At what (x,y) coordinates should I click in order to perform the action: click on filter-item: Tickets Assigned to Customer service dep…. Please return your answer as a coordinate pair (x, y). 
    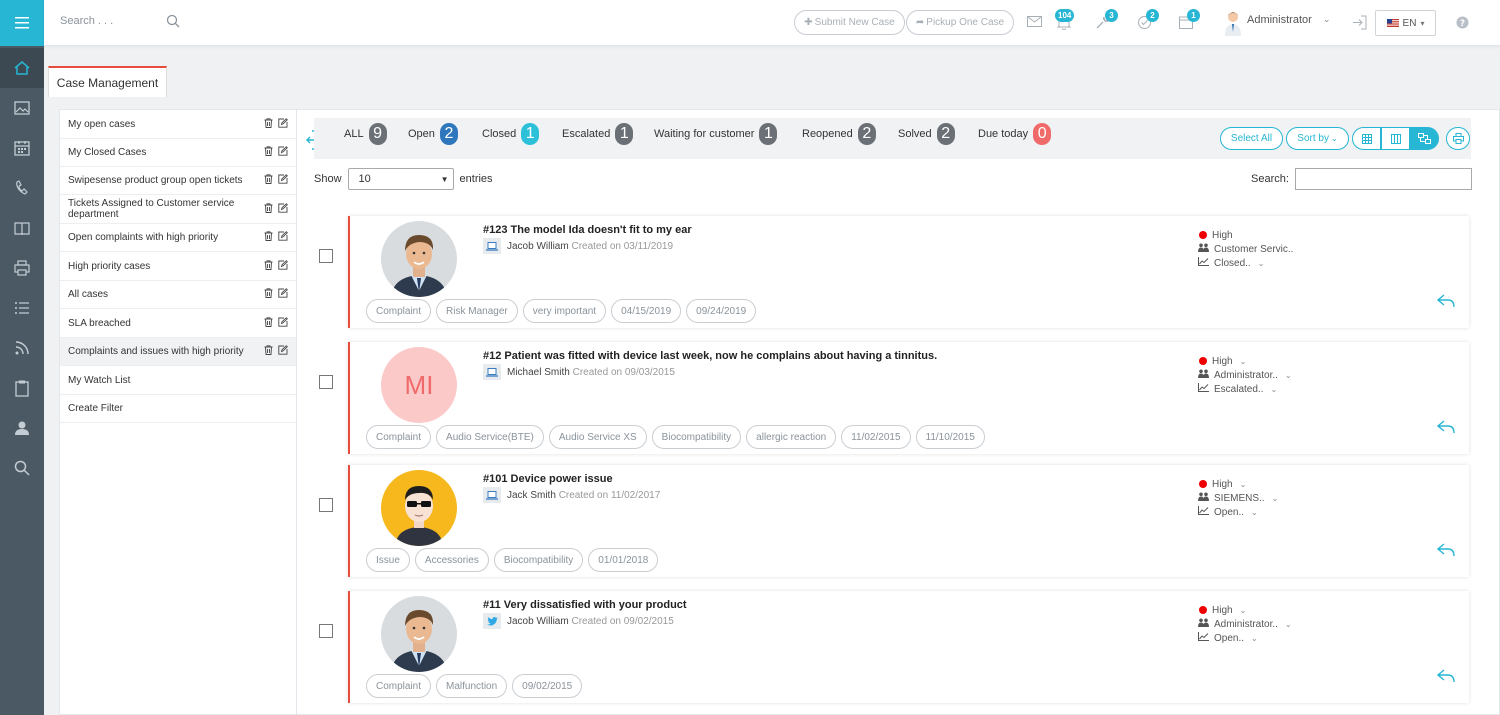
    Looking at the image, I should click on (178, 209).